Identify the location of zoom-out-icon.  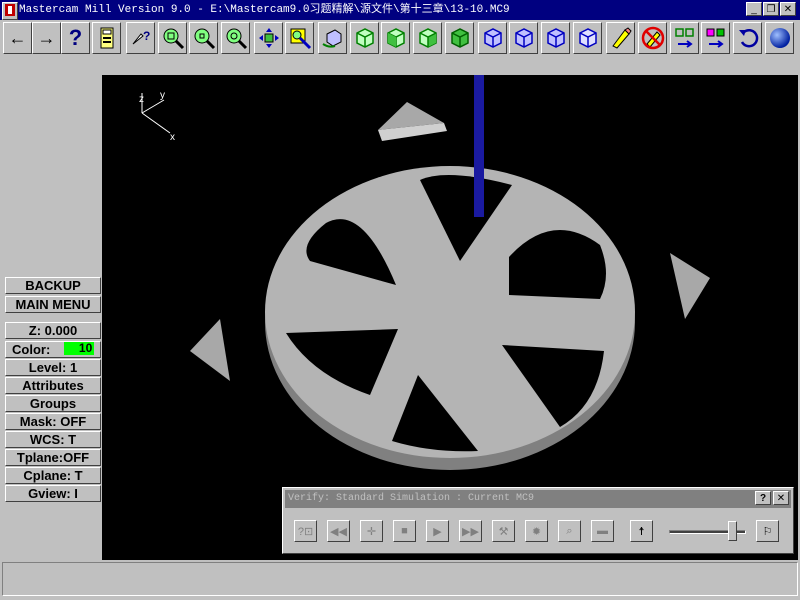
(204, 39).